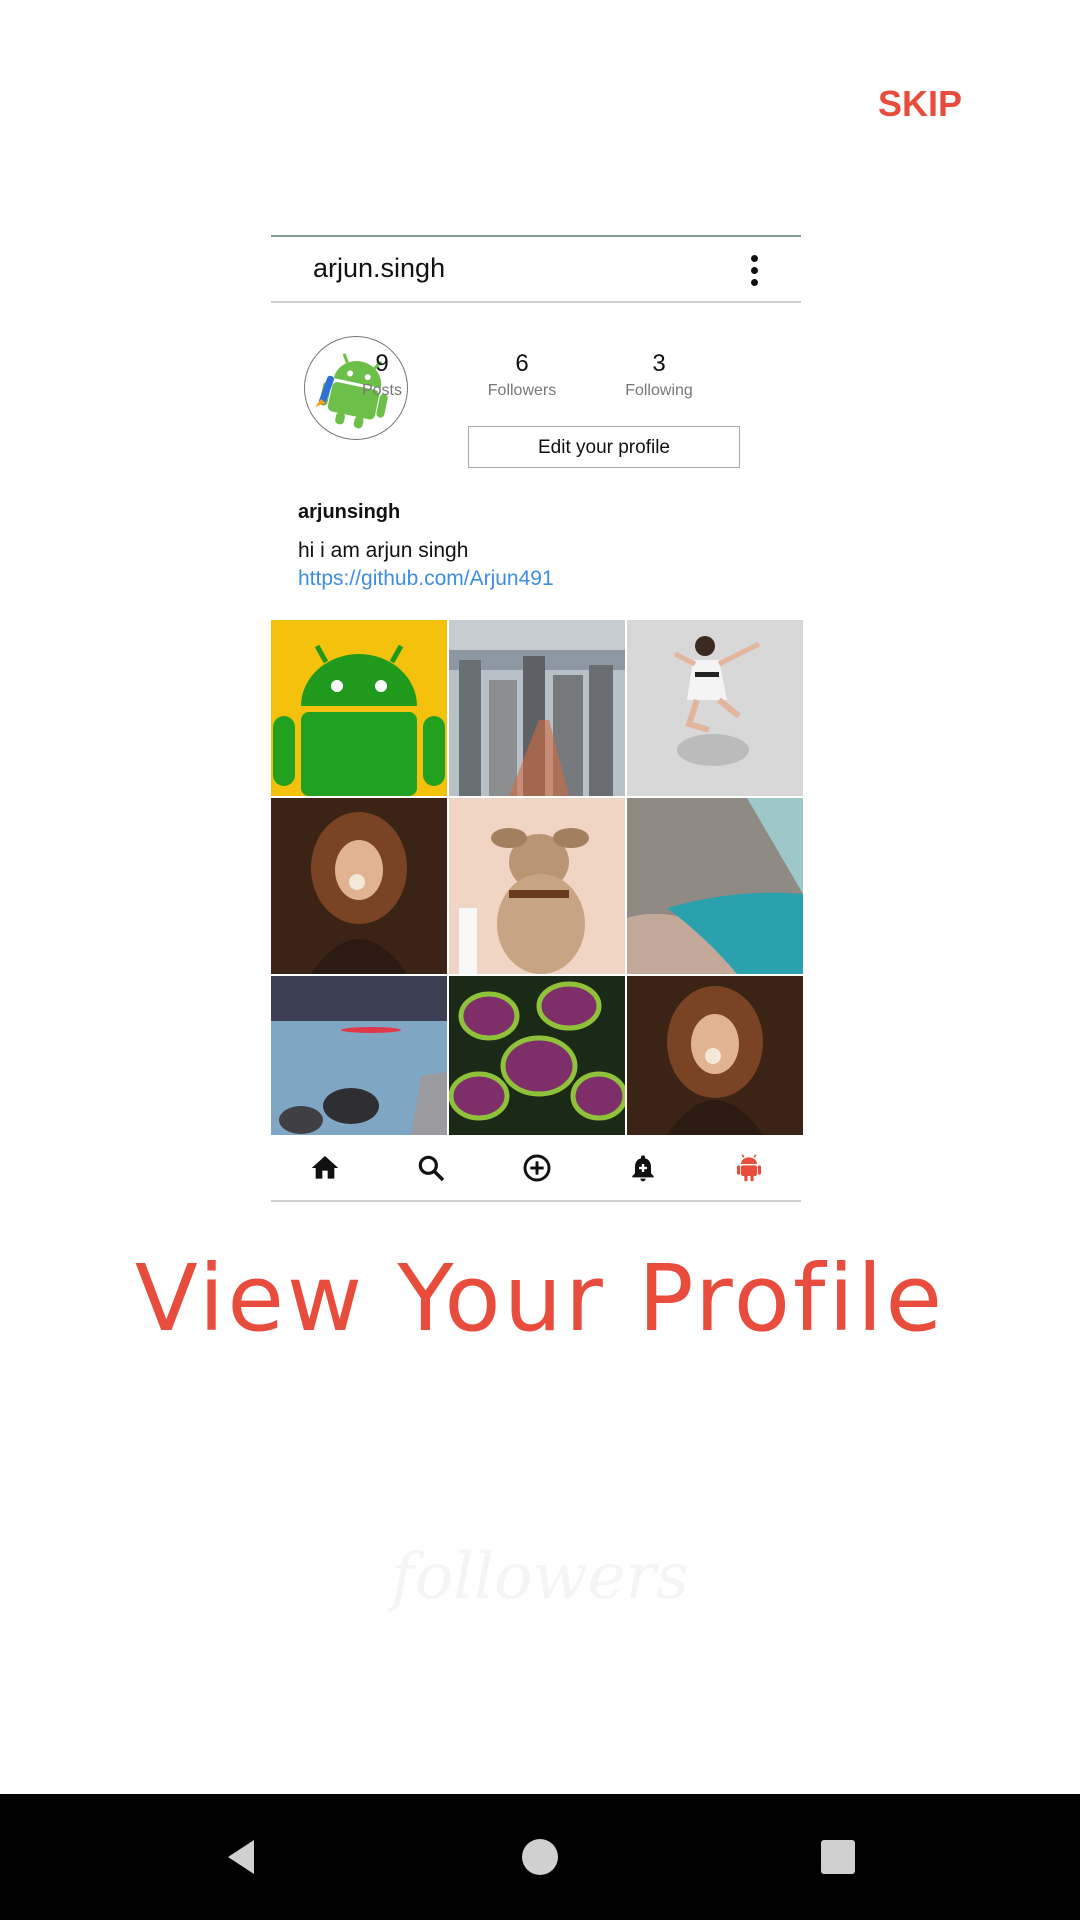 The image size is (1080, 1920). Describe the element at coordinates (359, 1055) in the screenshot. I see `sunset-sea-rocks-photo` at that location.